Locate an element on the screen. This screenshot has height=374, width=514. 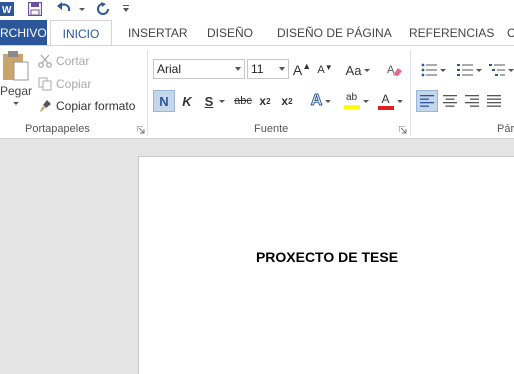
underline-dropdown-icon is located at coordinates (222, 101).